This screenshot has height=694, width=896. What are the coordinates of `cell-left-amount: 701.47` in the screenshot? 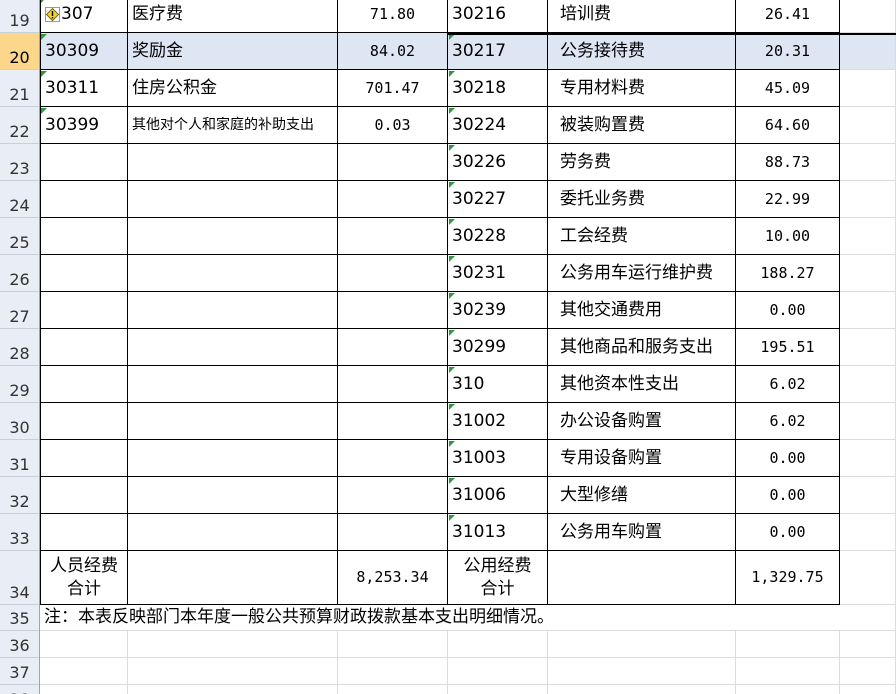 It's located at (393, 88).